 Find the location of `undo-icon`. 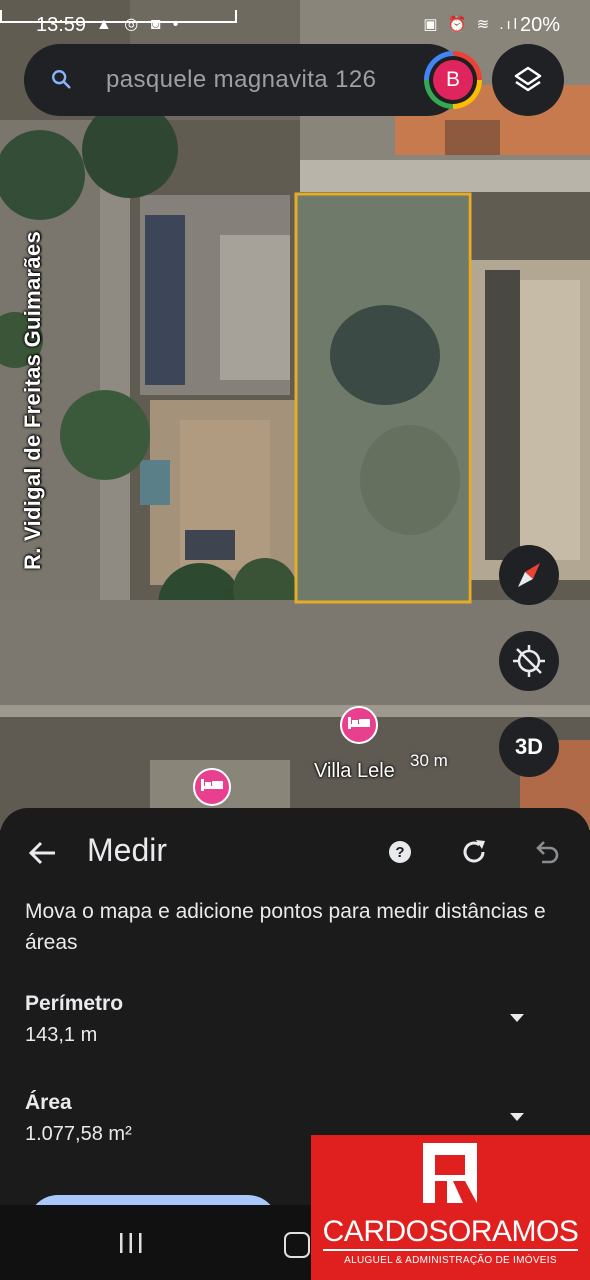

undo-icon is located at coordinates (546, 852).